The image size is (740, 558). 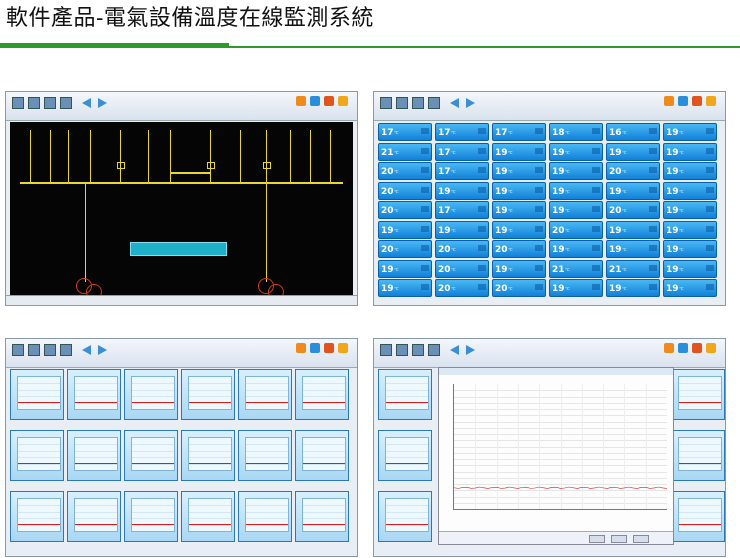 I want to click on temperature-tile: 16 ℃, so click(x=633, y=132).